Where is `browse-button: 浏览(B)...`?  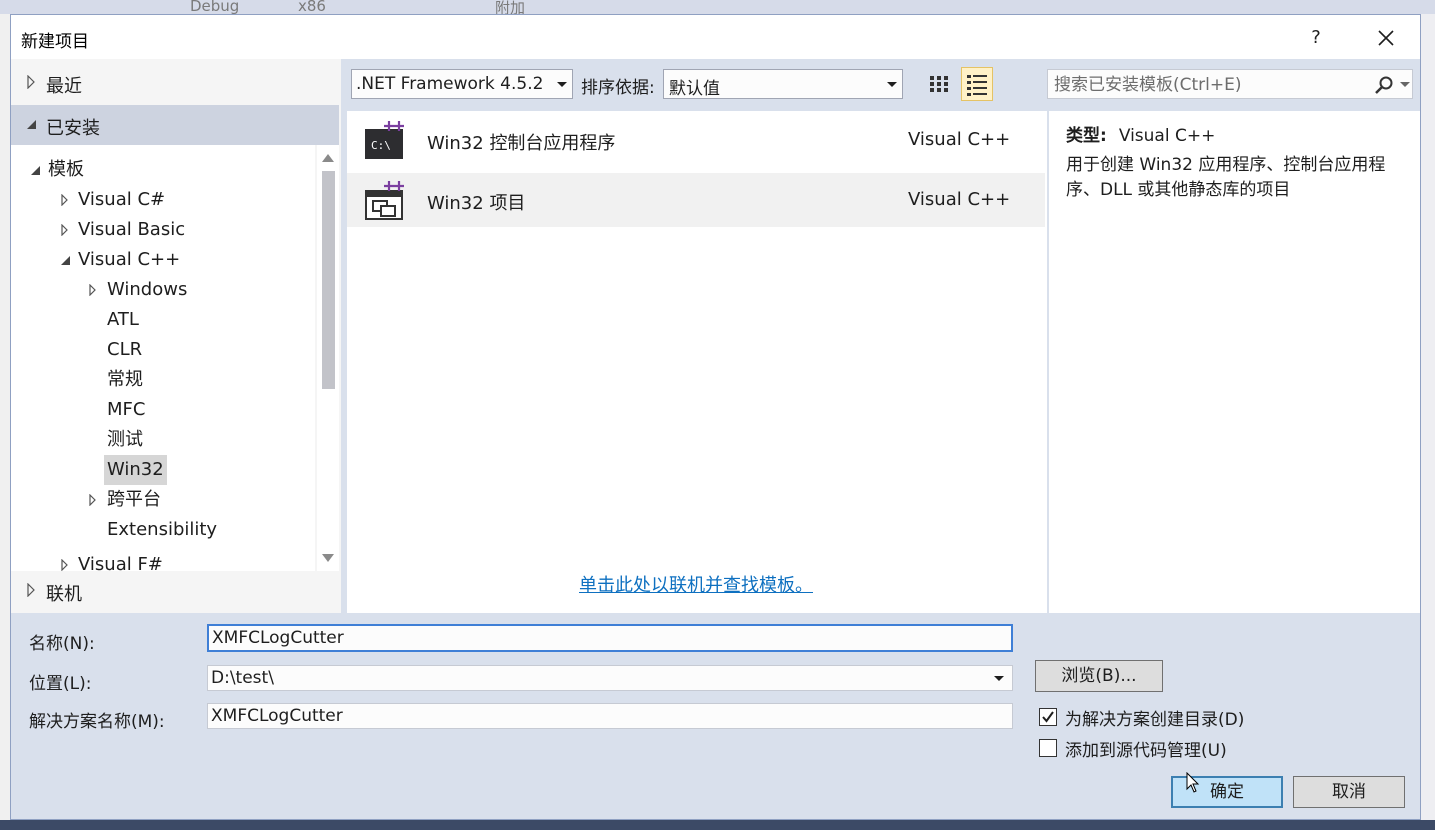 browse-button: 浏览(B)... is located at coordinates (1099, 676).